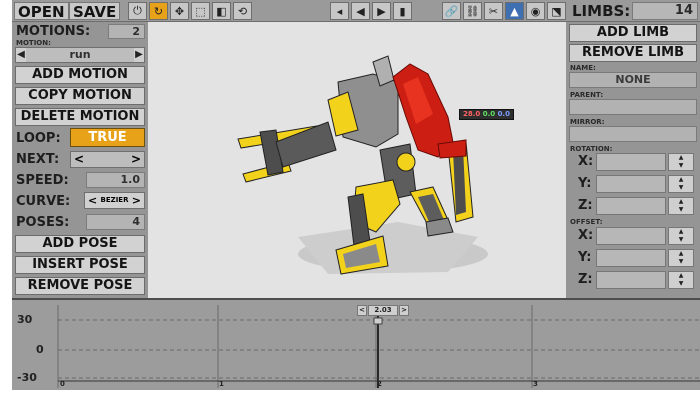  I want to click on motion-value: run, so click(80, 54).